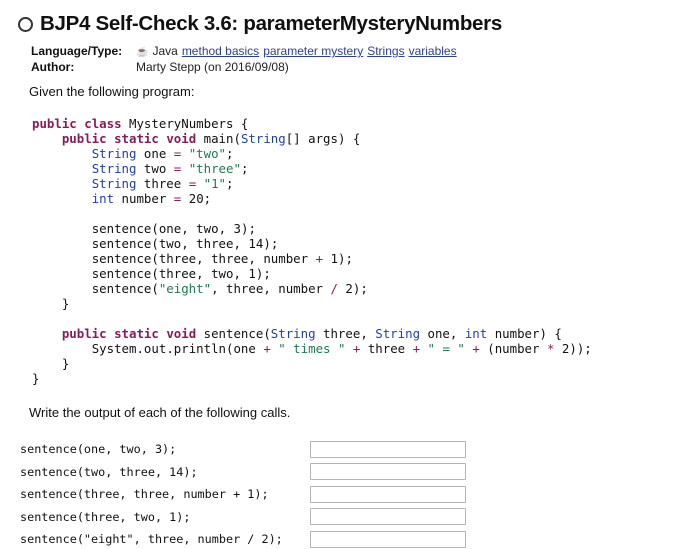 This screenshot has height=549, width=675. Describe the element at coordinates (109, 471) in the screenshot. I see `call-text: sentence(two, three, 14);` at that location.